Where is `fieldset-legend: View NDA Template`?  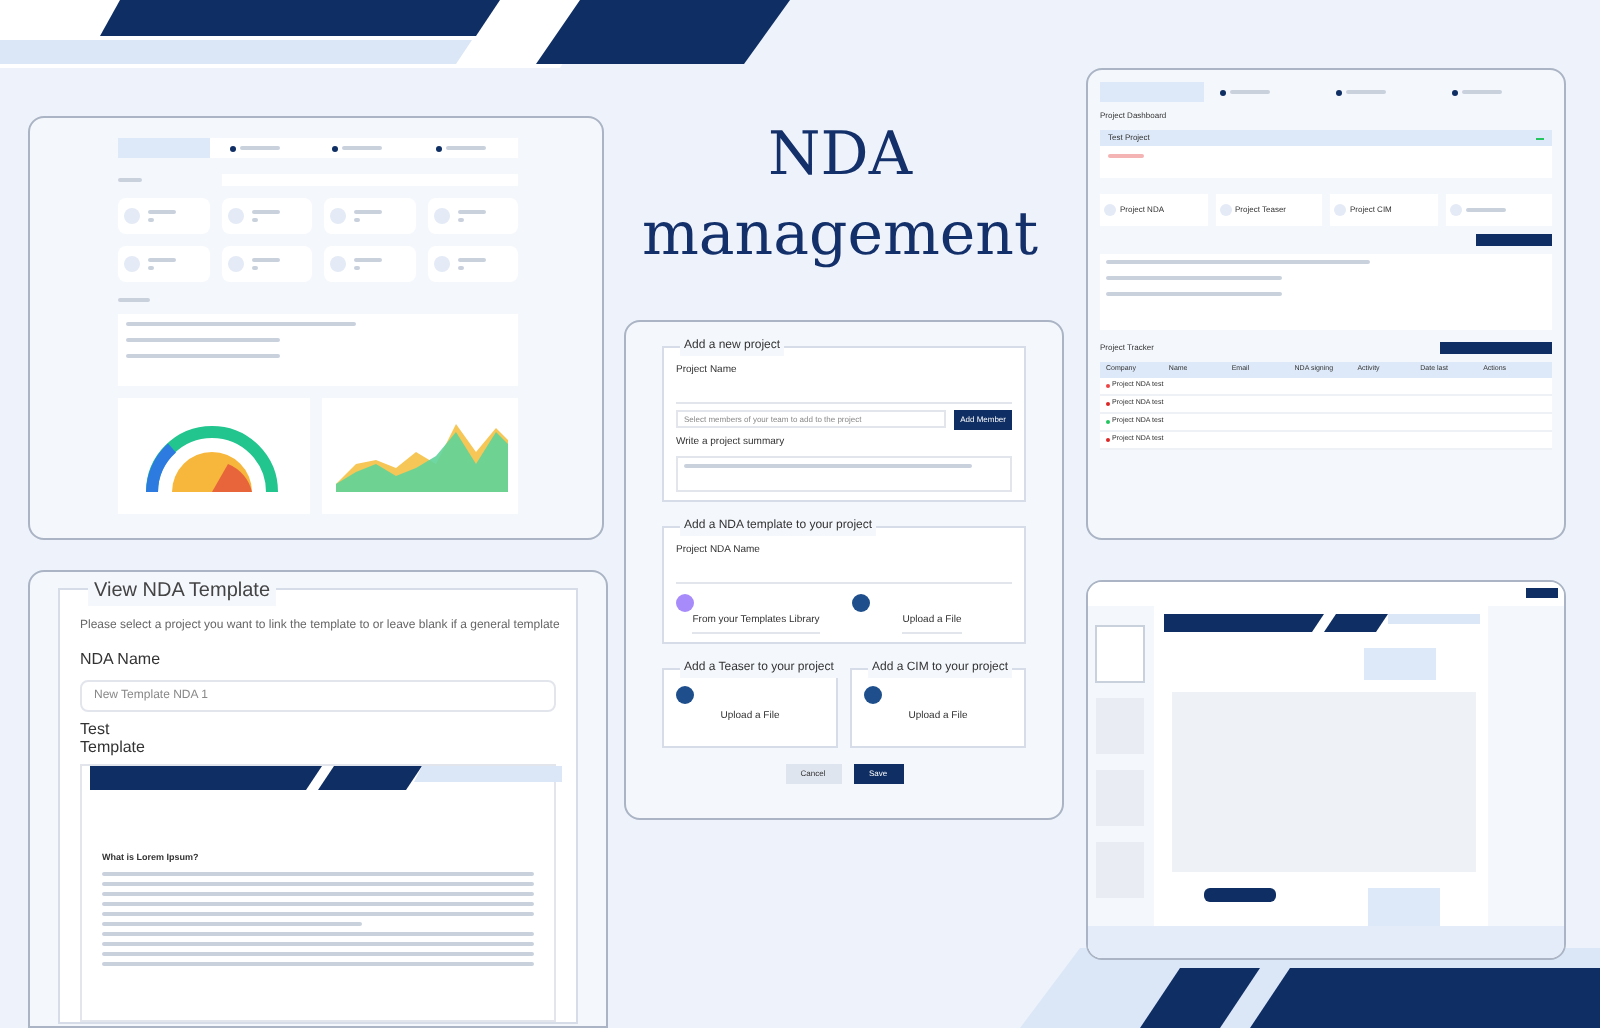 fieldset-legend: View NDA Template is located at coordinates (182, 591).